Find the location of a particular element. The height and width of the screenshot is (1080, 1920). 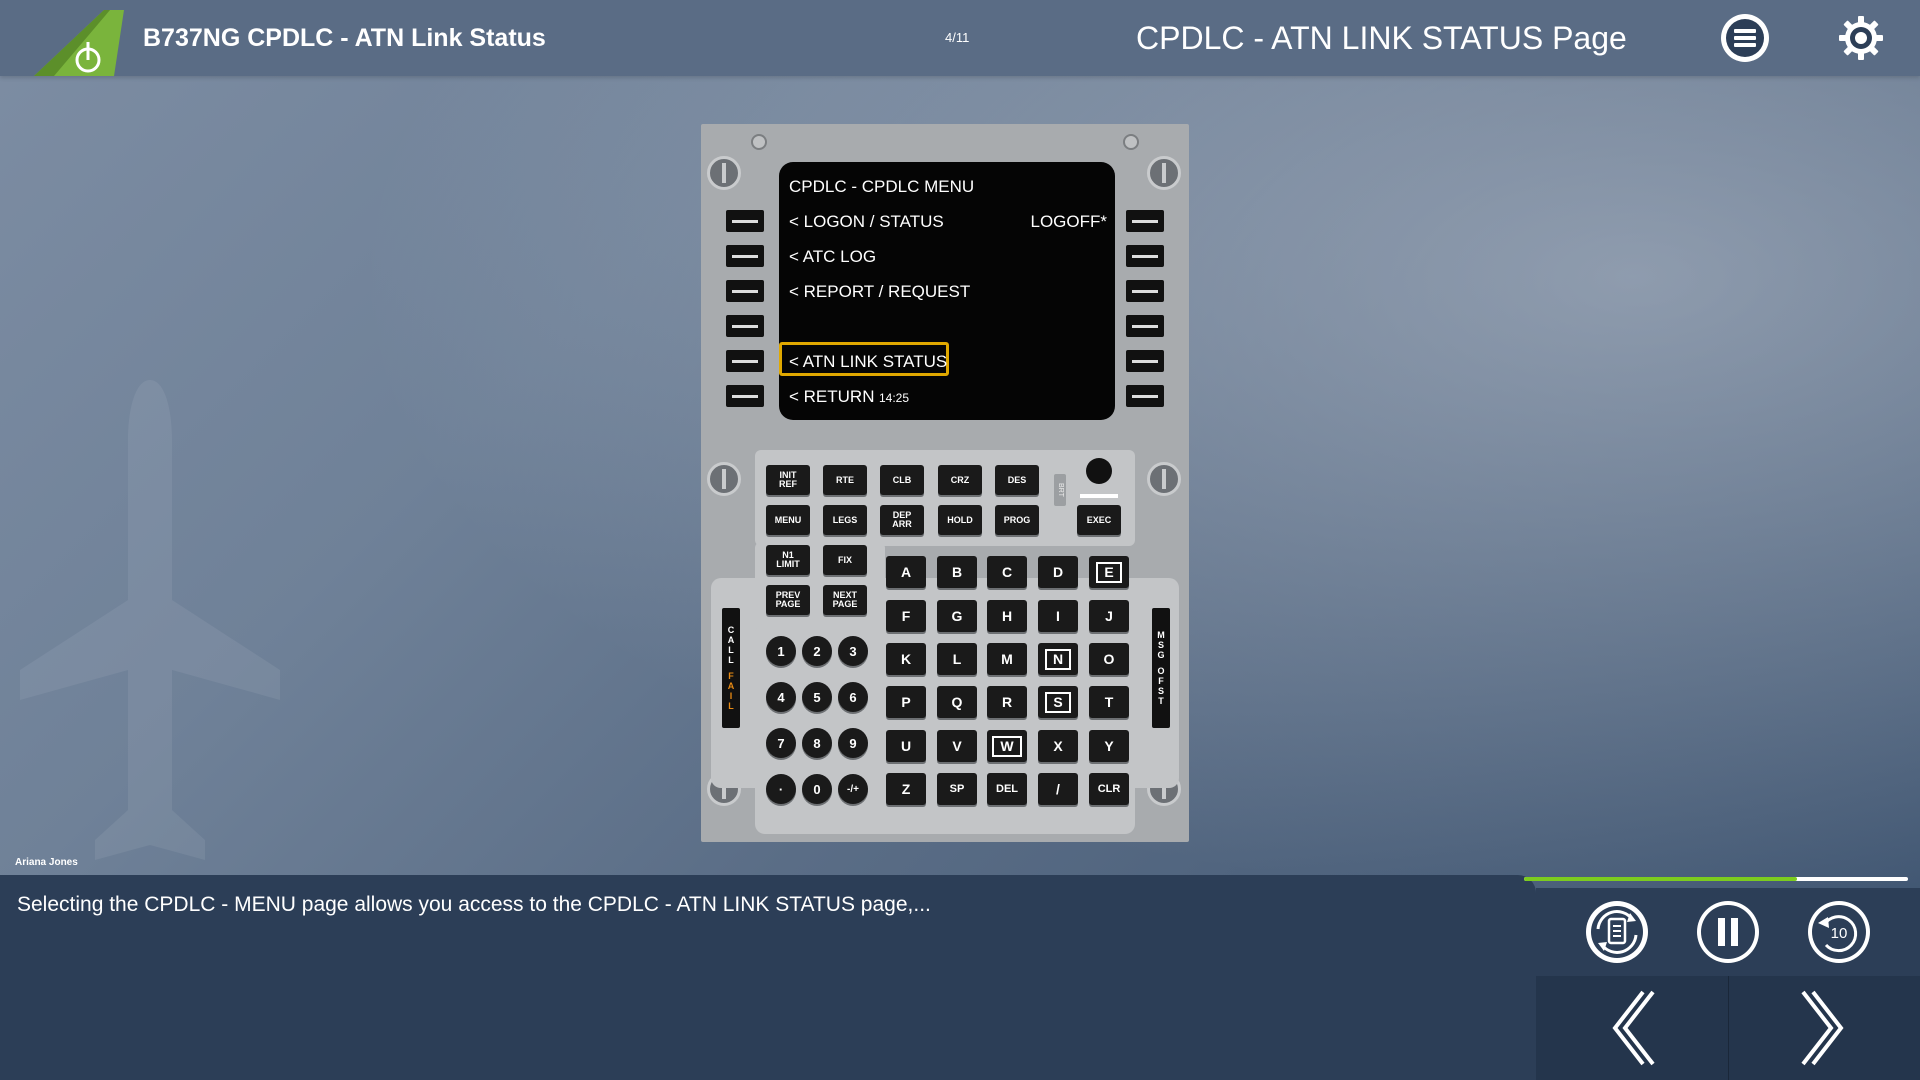

key-clr: CLR is located at coordinates (1109, 789).